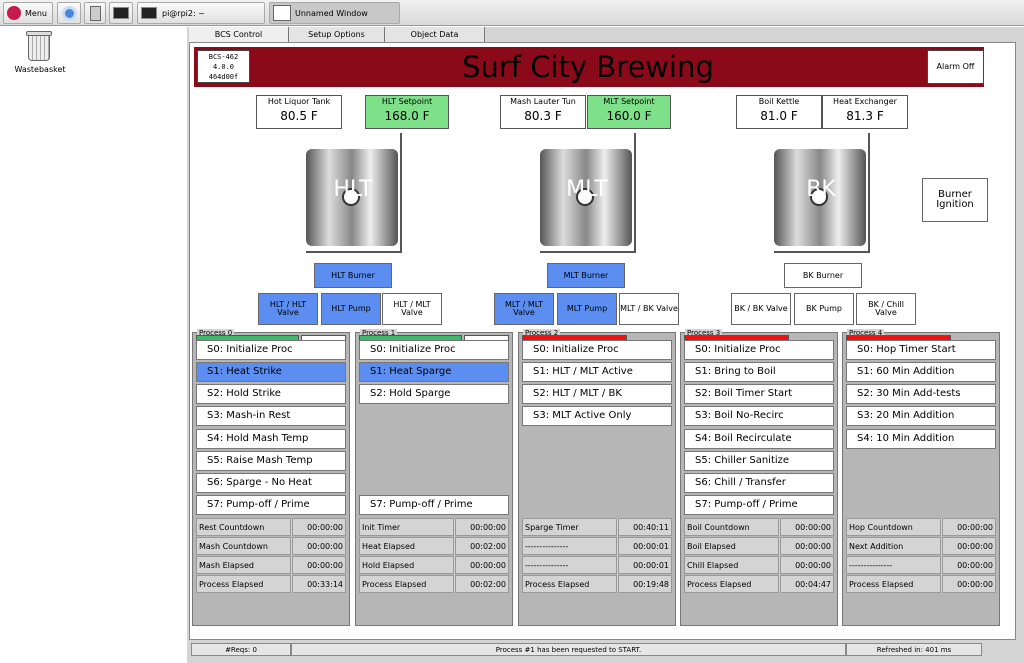  Describe the element at coordinates (434, 584) in the screenshot. I see `timer-row: Process Elapsed 00:02:00` at that location.